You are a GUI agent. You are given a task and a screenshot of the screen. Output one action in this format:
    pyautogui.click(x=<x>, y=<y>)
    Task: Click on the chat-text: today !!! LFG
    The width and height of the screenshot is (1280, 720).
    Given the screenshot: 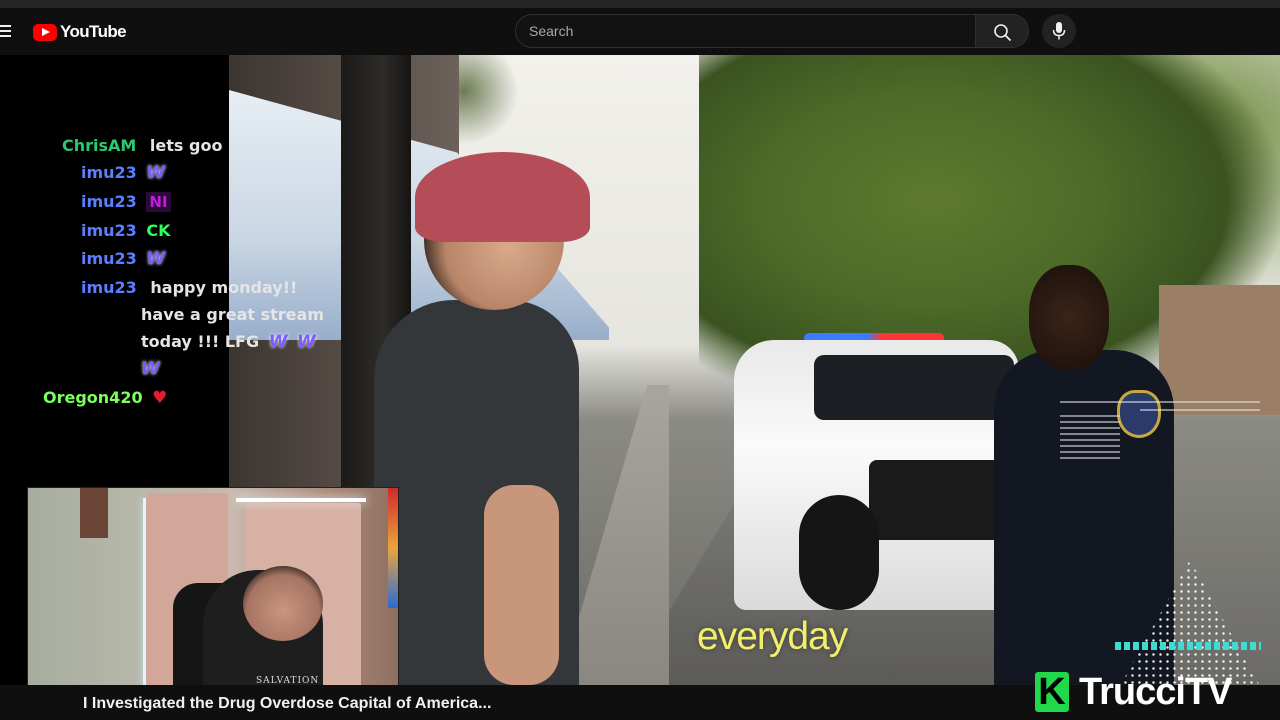 What is the action you would take?
    pyautogui.click(x=200, y=341)
    